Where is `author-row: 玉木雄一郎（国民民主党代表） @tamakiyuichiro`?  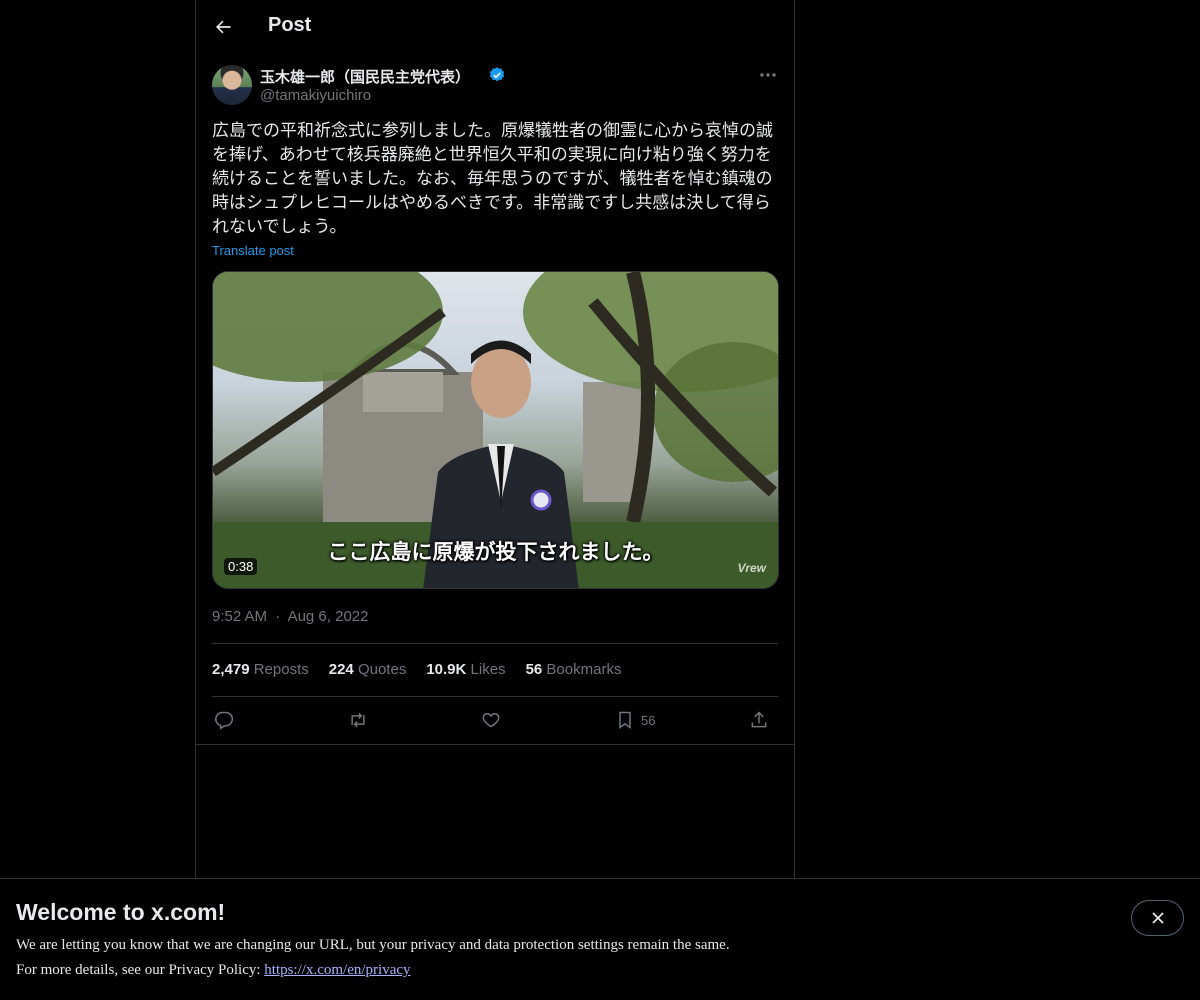
author-row: 玉木雄一郎（国民民主党代表） @tamakiyuichiro is located at coordinates (496, 87).